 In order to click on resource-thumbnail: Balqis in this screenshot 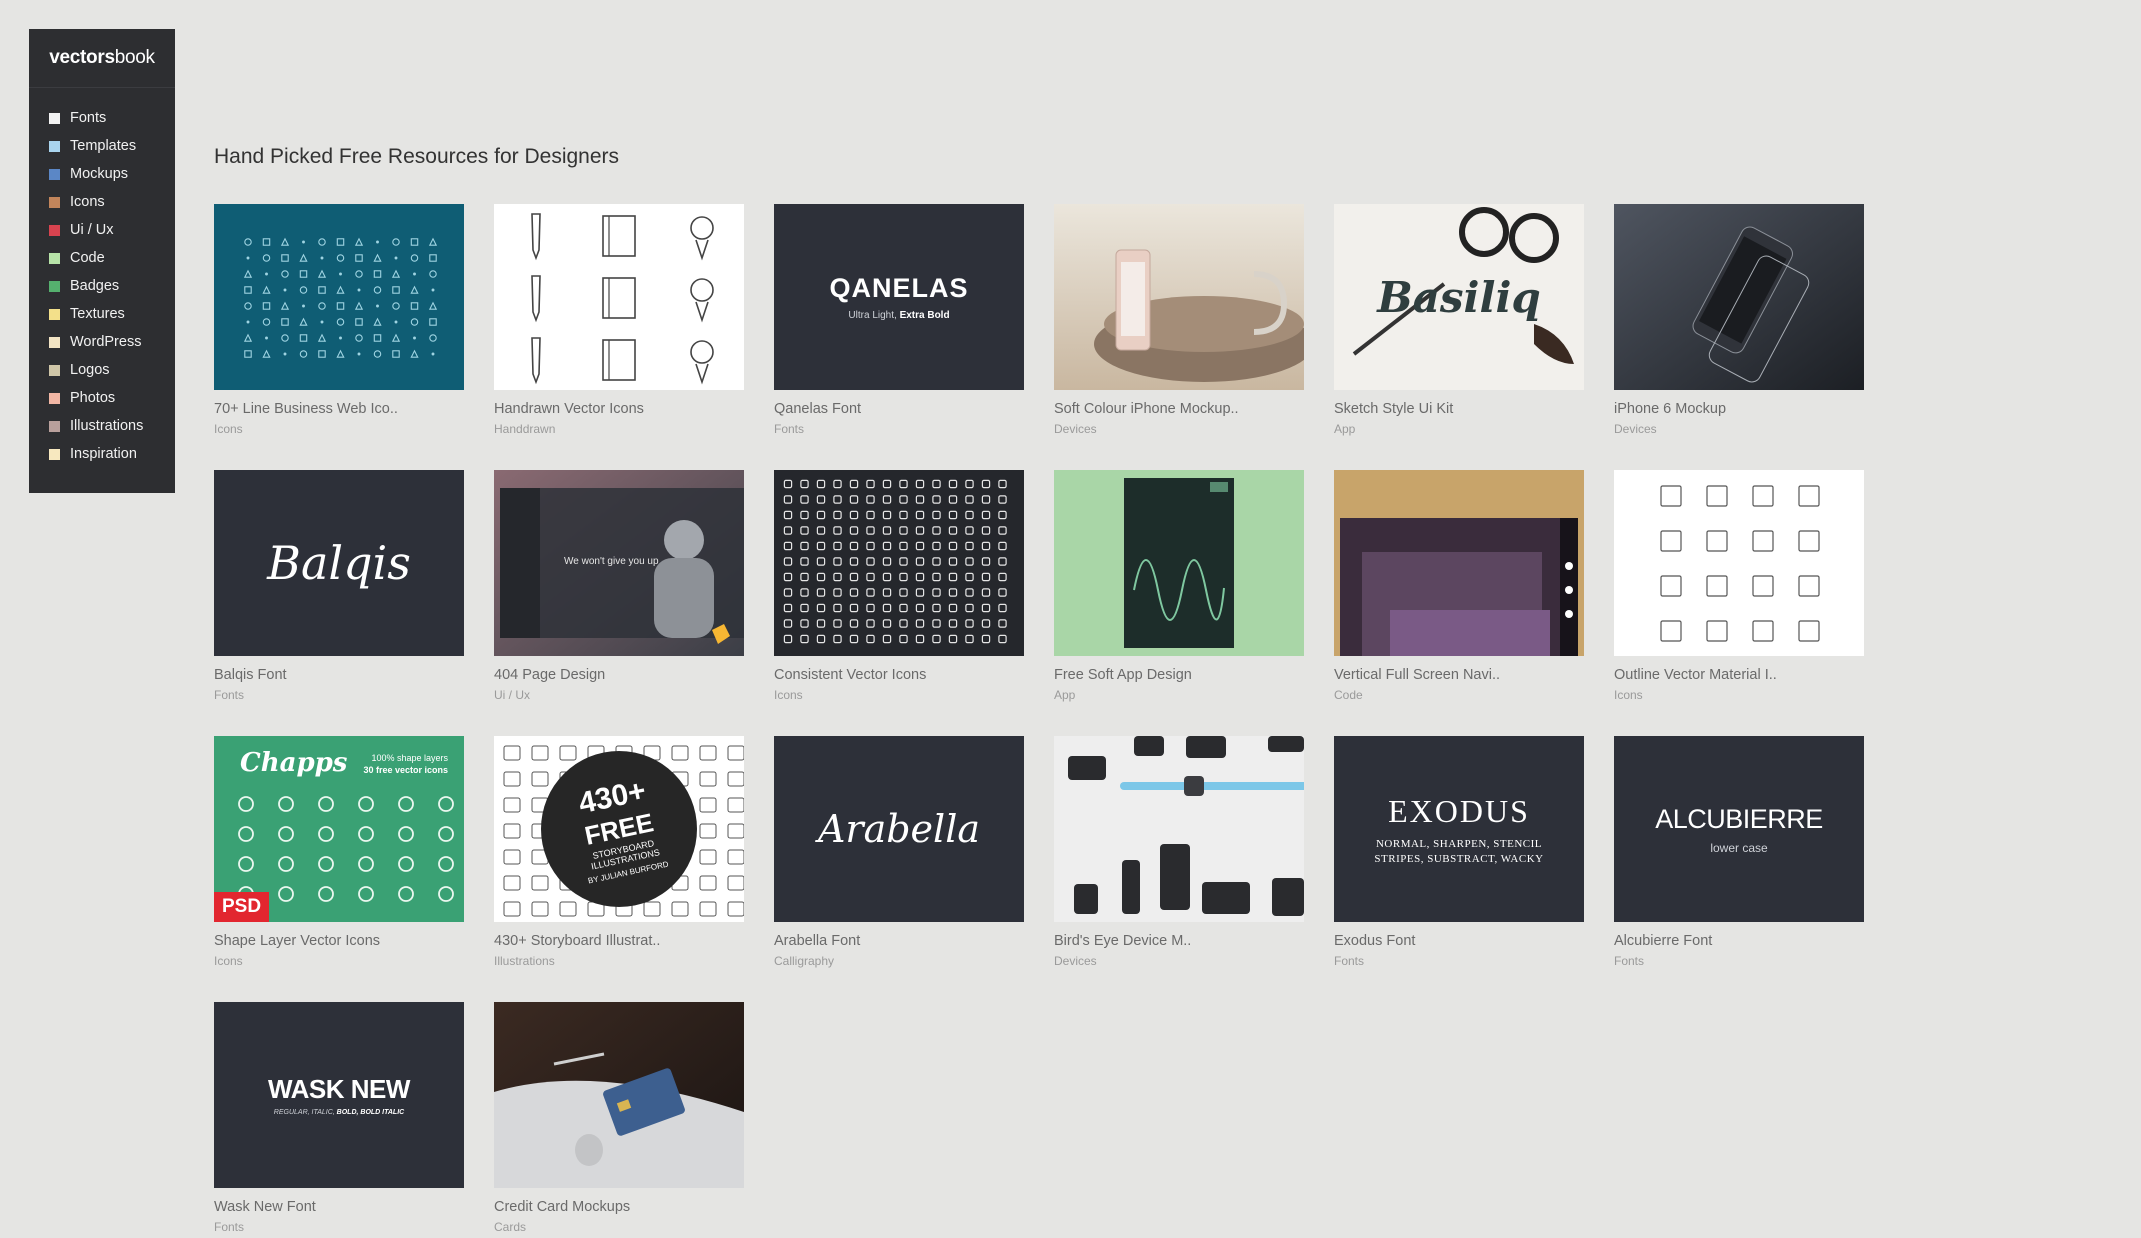, I will do `click(339, 563)`.